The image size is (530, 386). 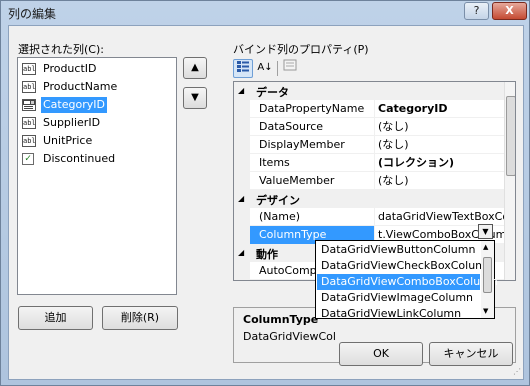 I want to click on description-text: DataGridViewCol, so click(x=289, y=336).